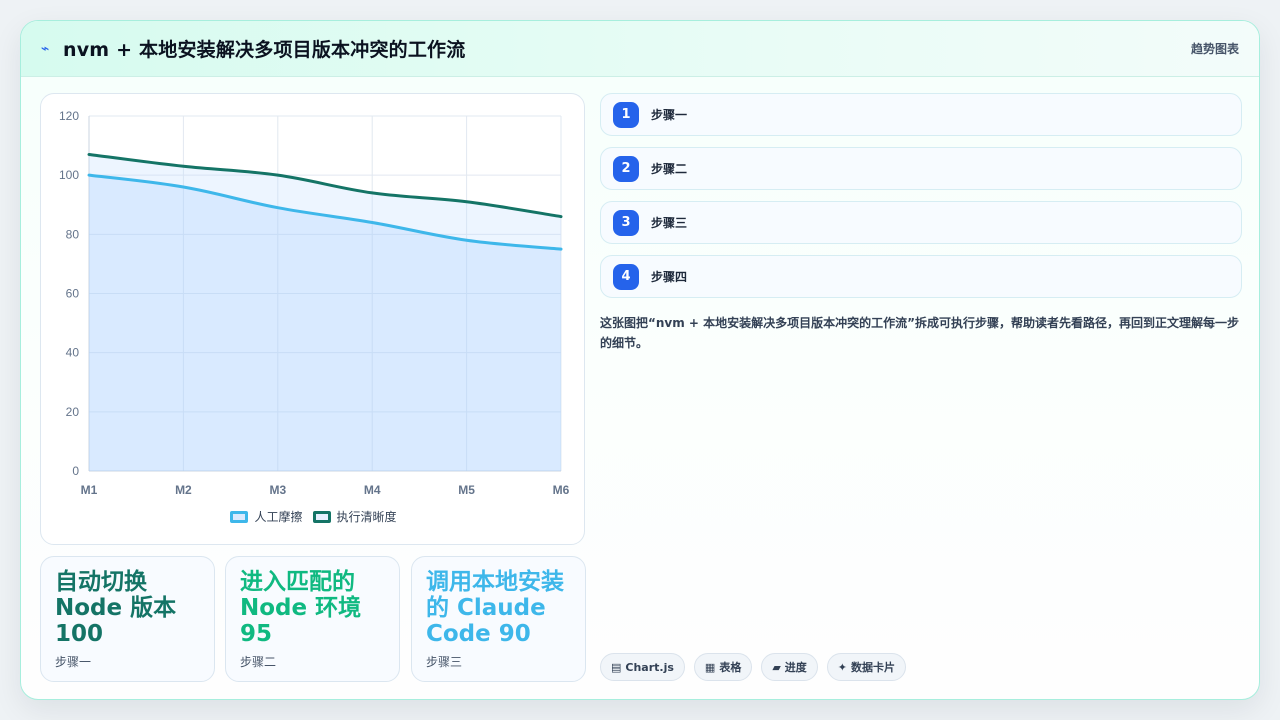  Describe the element at coordinates (776, 667) in the screenshot. I see `progress-icon: ▰` at that location.